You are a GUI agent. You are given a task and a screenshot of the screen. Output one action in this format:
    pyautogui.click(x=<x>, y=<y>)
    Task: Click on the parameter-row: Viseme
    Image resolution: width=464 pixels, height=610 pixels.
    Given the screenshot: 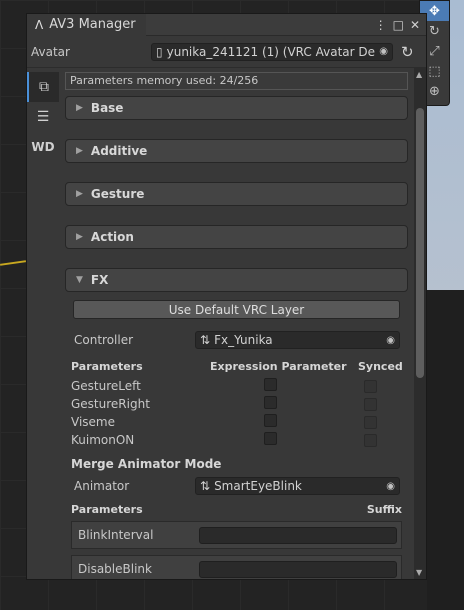 What is the action you would take?
    pyautogui.click(x=236, y=422)
    